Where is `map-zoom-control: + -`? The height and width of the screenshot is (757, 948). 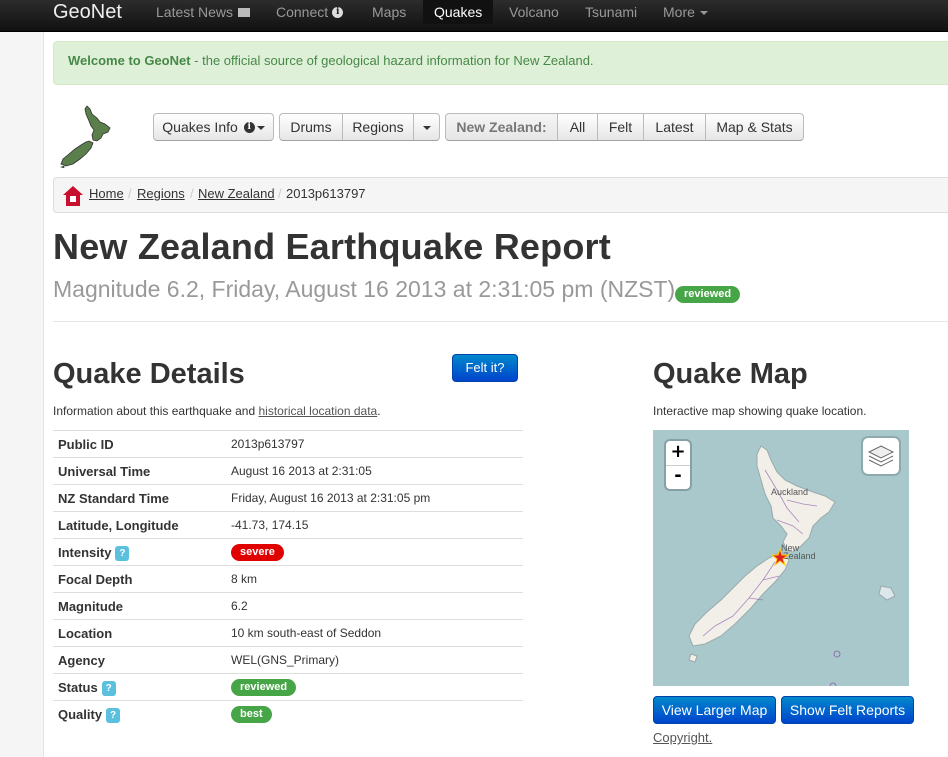
map-zoom-control: + - is located at coordinates (678, 465).